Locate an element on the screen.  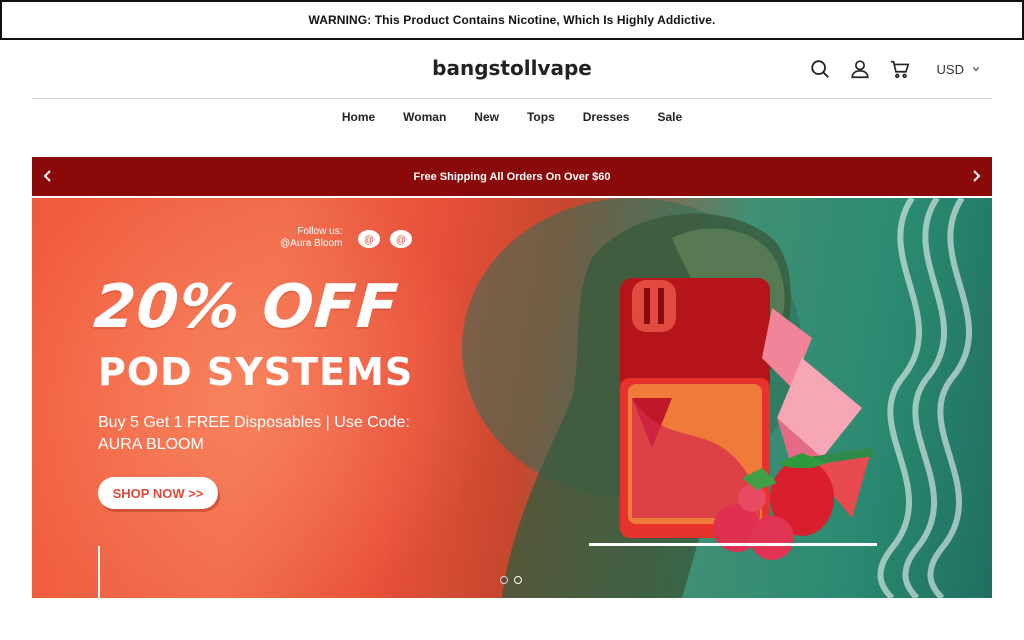
chevron-down-icon is located at coordinates (976, 69).